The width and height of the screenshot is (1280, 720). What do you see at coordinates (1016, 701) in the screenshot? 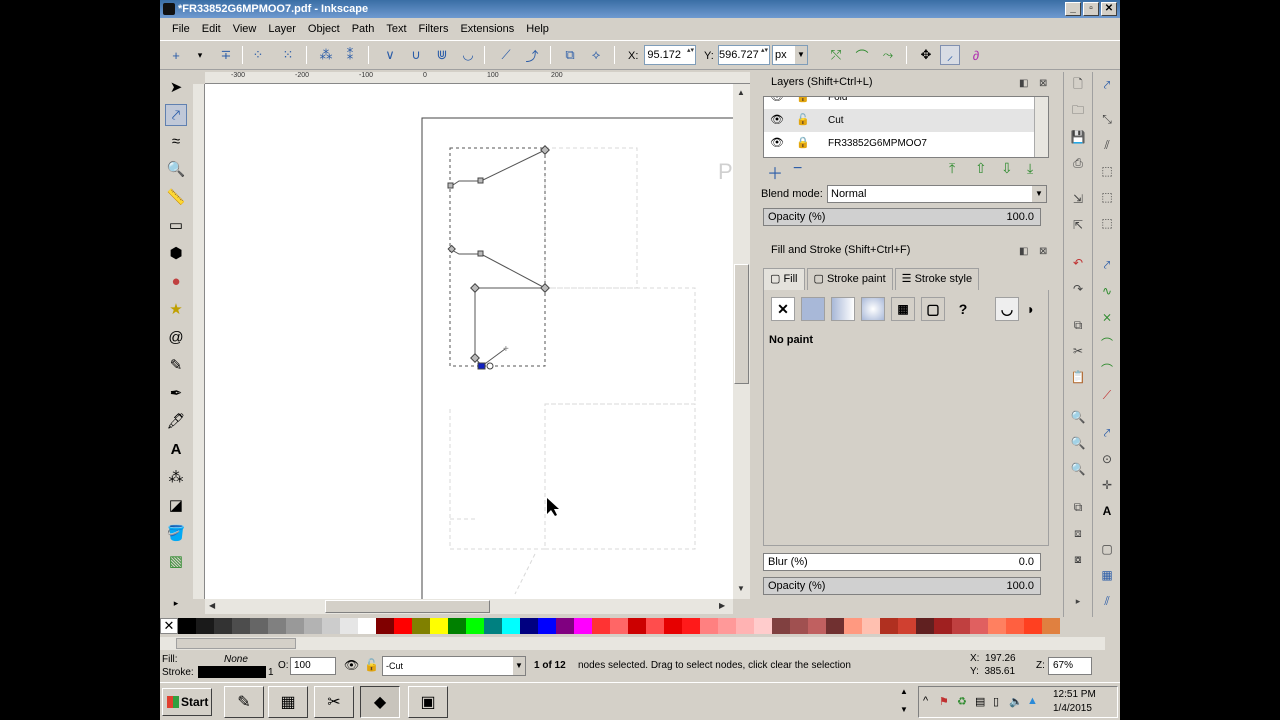
I see `tray-volume-icon: 🔈` at bounding box center [1016, 701].